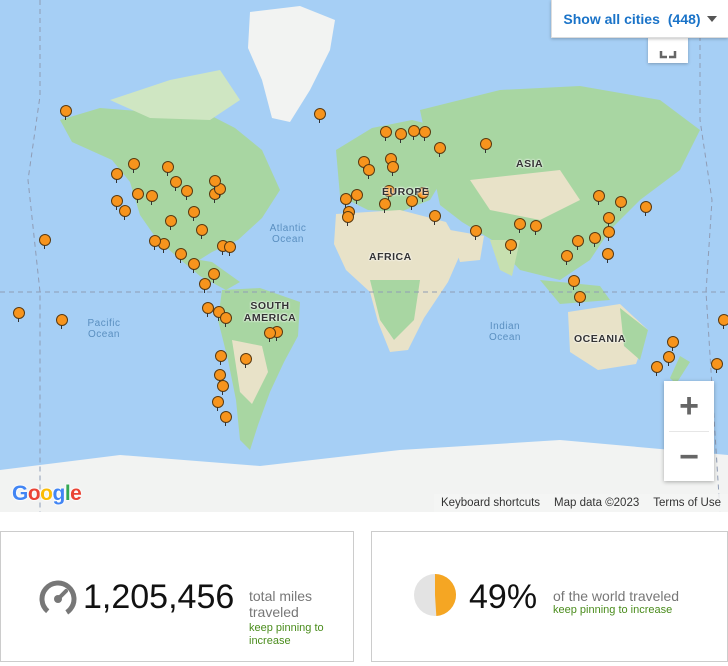 The image size is (728, 666). What do you see at coordinates (286, 634) in the screenshot?
I see `miles-hint: keep pinning to increase` at bounding box center [286, 634].